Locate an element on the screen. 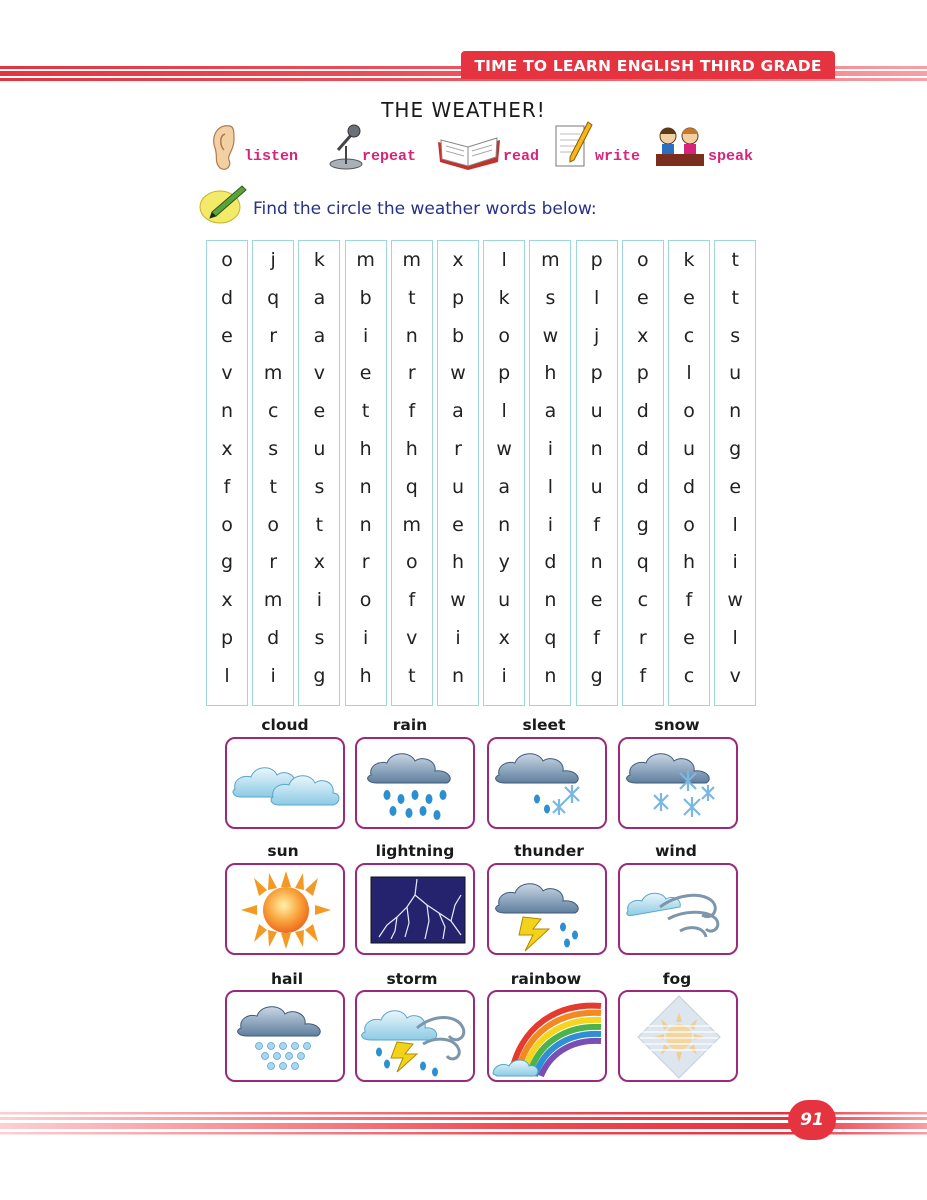  letter-cell: y is located at coordinates (504, 562).